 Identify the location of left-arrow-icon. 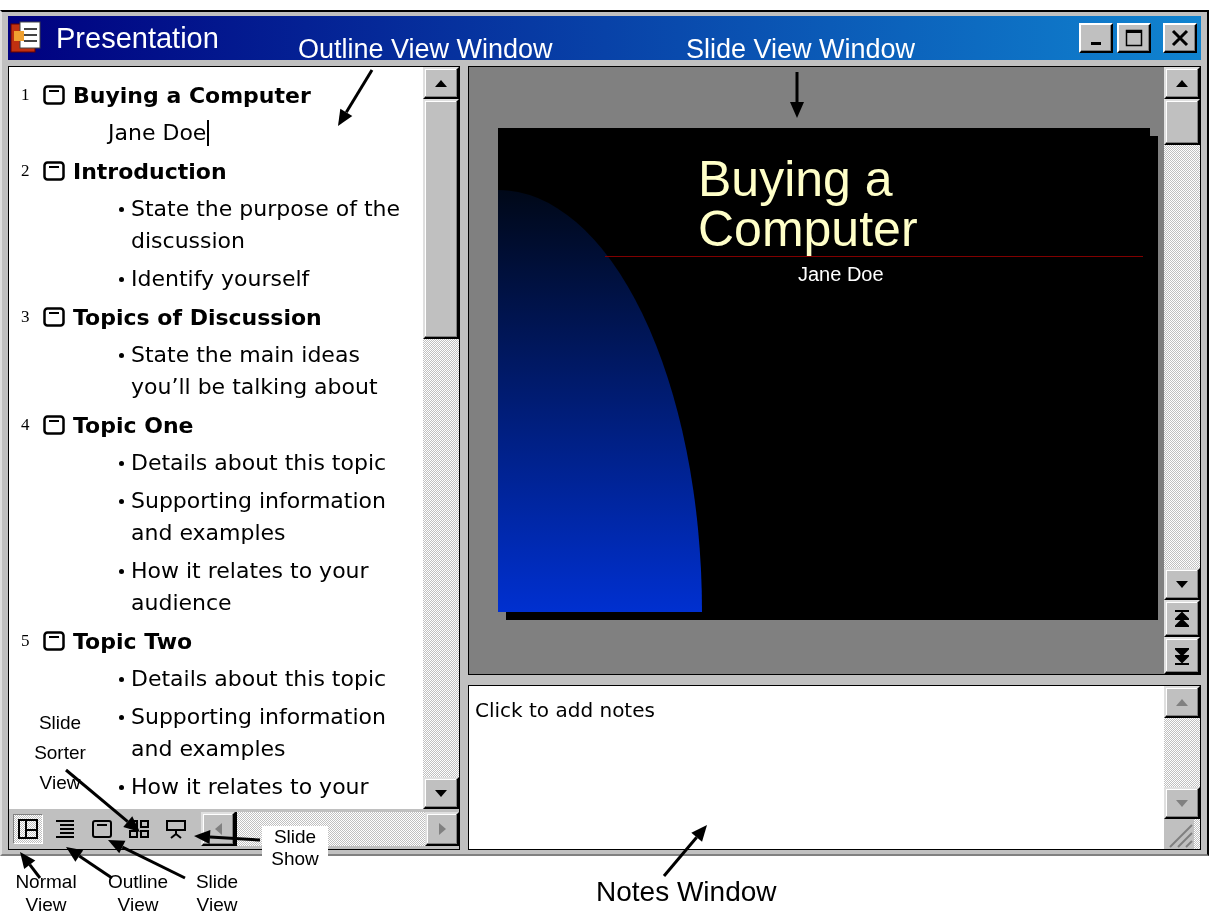
(218, 829).